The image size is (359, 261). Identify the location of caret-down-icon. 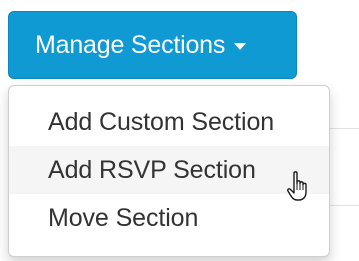
(240, 46).